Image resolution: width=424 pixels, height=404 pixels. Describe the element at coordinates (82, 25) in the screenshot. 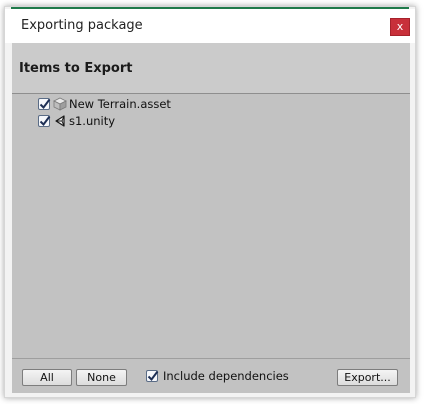

I see `window-title: Exporting package` at that location.